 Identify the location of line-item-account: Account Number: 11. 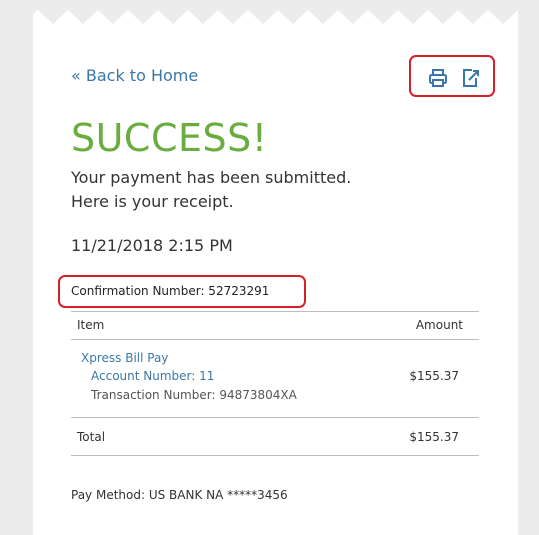
(153, 376).